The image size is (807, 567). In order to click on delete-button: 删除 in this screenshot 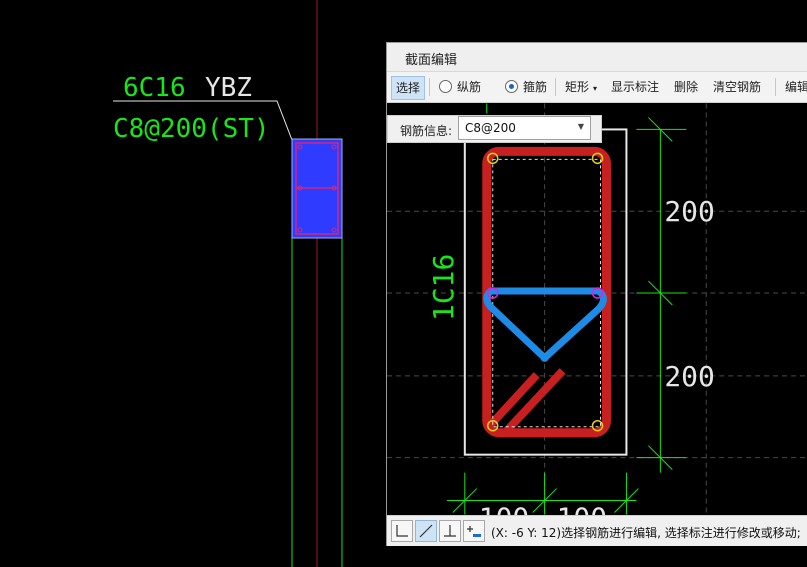, I will do `click(686, 87)`.